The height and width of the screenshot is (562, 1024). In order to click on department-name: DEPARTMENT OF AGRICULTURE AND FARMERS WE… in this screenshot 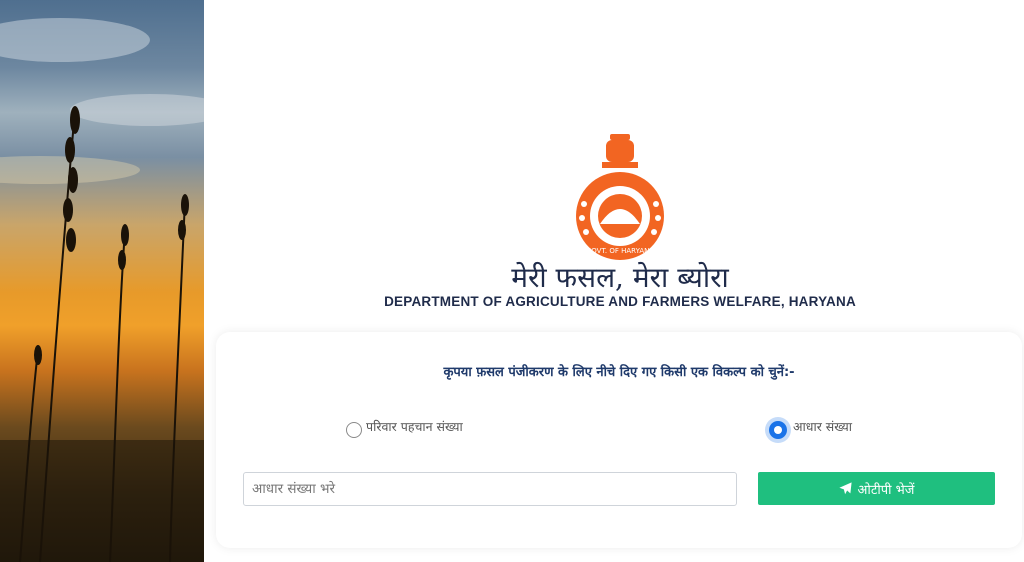, I will do `click(620, 301)`.